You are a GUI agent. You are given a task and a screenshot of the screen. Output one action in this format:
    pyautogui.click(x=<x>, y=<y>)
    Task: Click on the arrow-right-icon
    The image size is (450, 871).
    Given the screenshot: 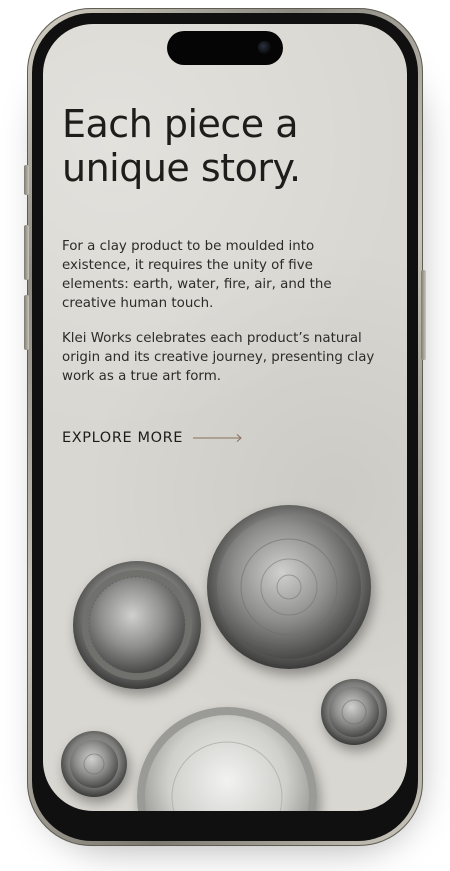 What is the action you would take?
    pyautogui.click(x=217, y=438)
    